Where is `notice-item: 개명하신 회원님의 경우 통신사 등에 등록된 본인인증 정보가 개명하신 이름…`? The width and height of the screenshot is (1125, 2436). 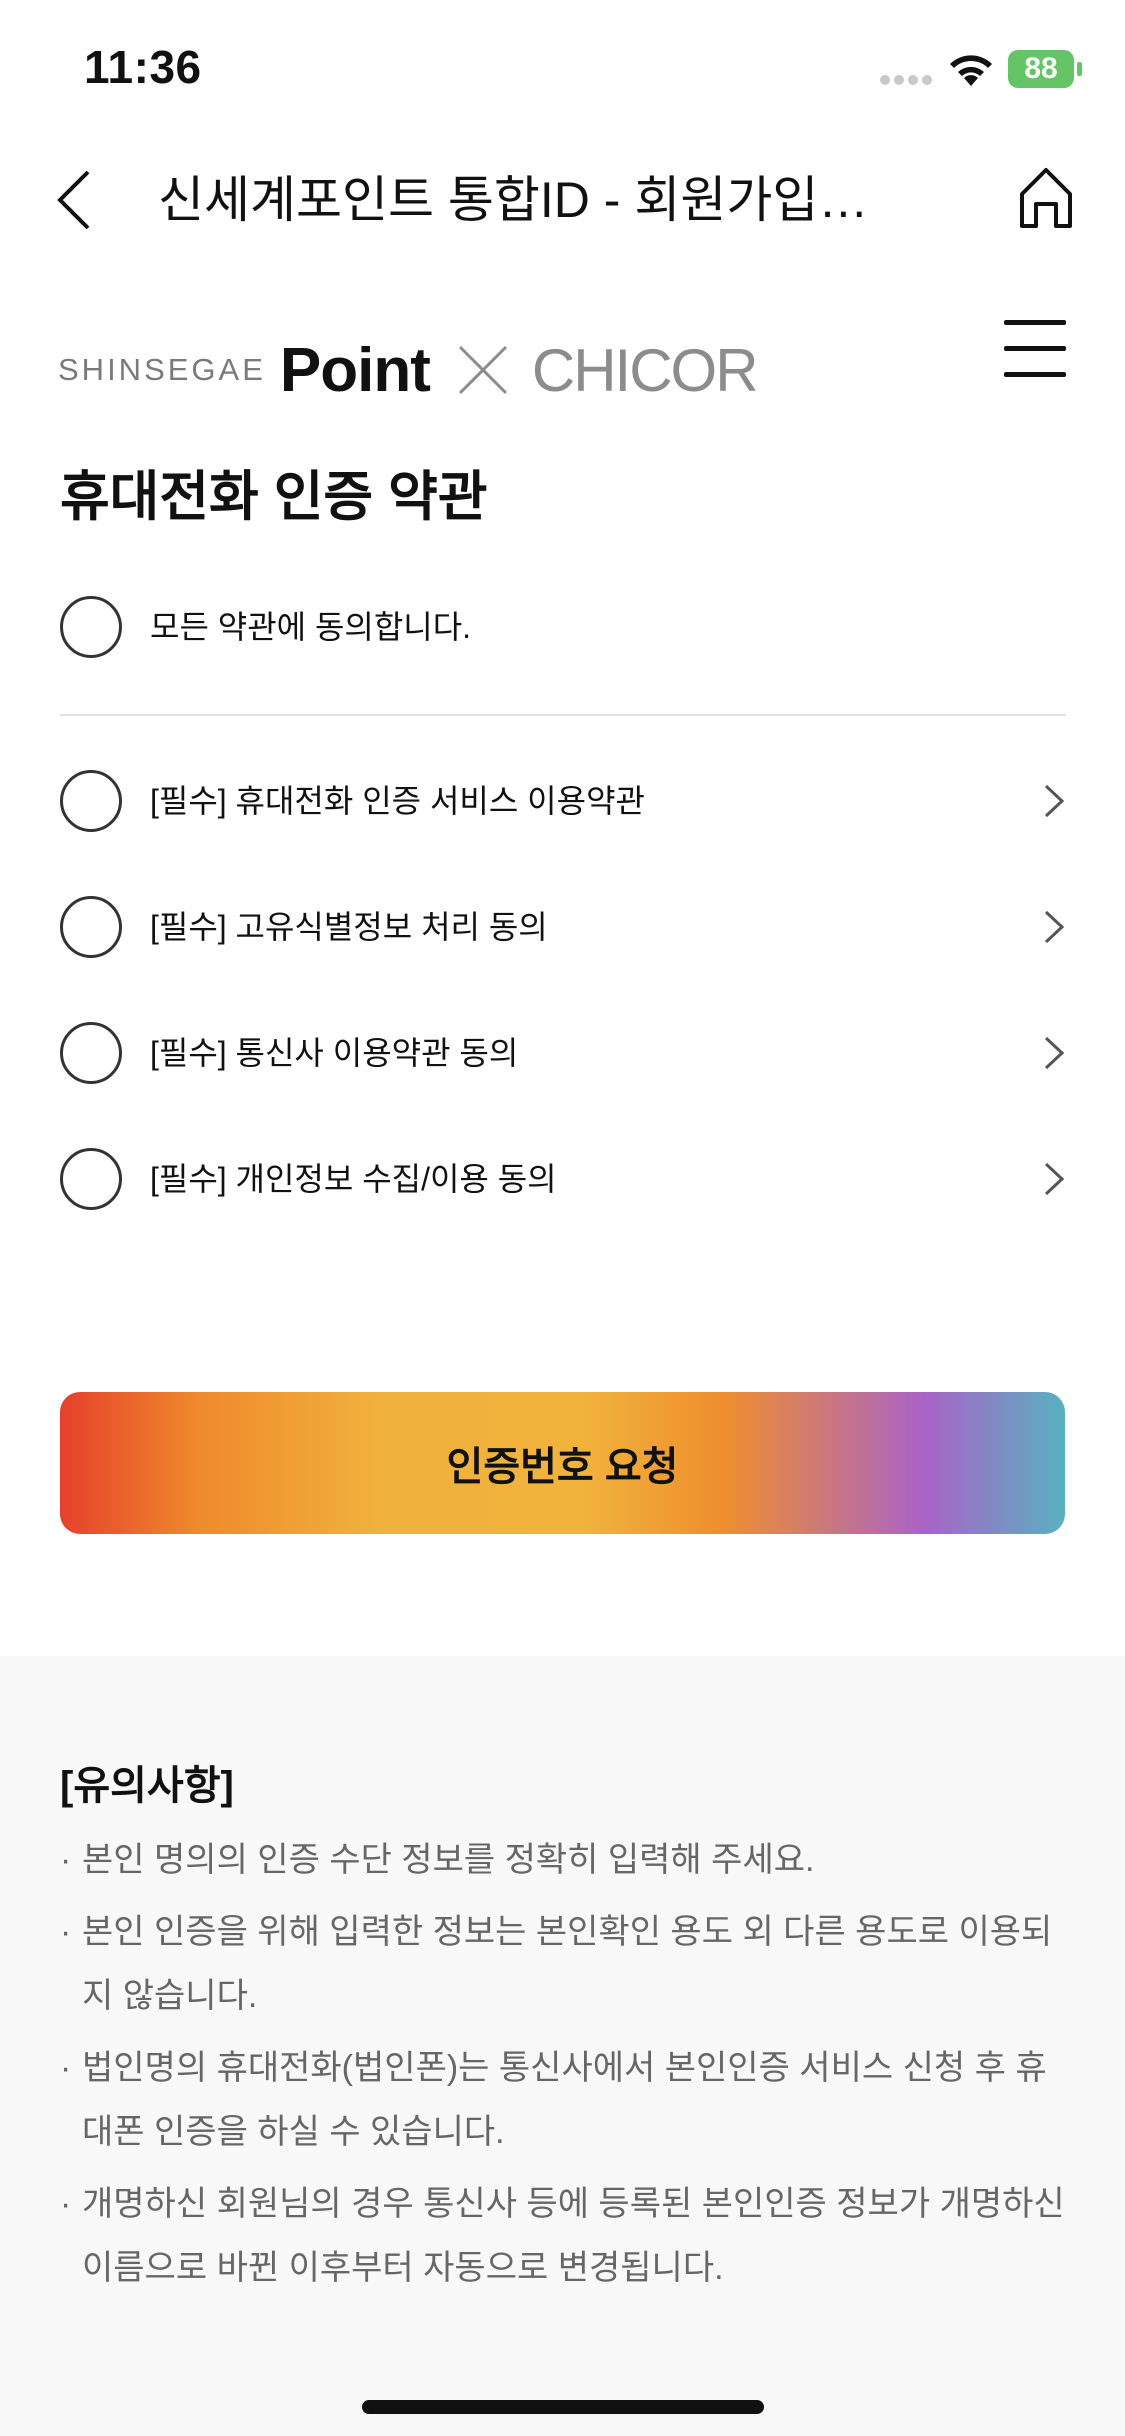
notice-item: 개명하신 회원님의 경우 통신사 등에 등록된 본인인증 정보가 개명하신 이름… is located at coordinates (565, 2236).